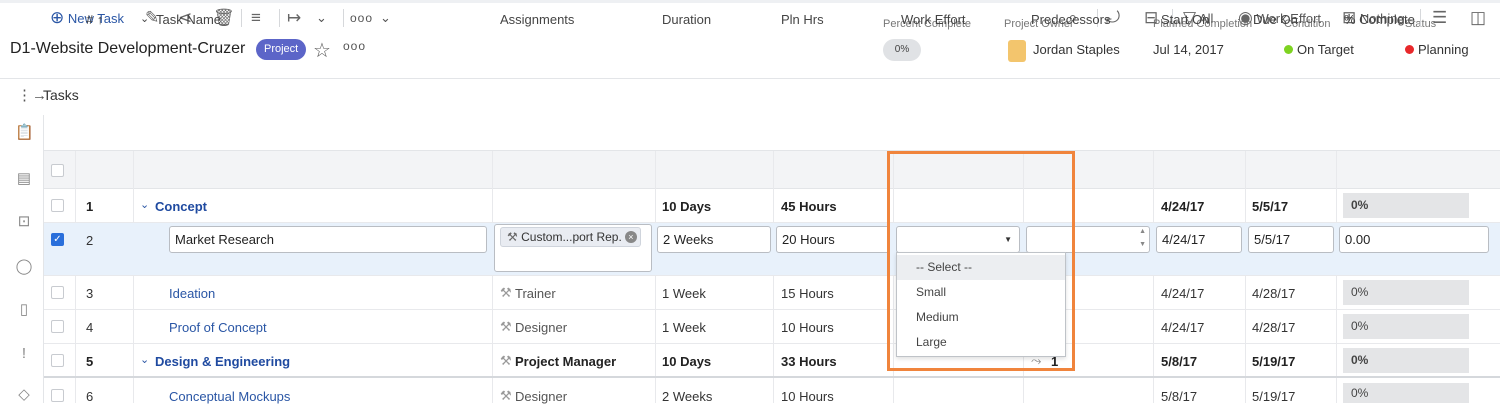 Image resolution: width=1500 pixels, height=404 pixels. What do you see at coordinates (1379, 19) in the screenshot?
I see `column-header-percent-complete: % Complete` at bounding box center [1379, 19].